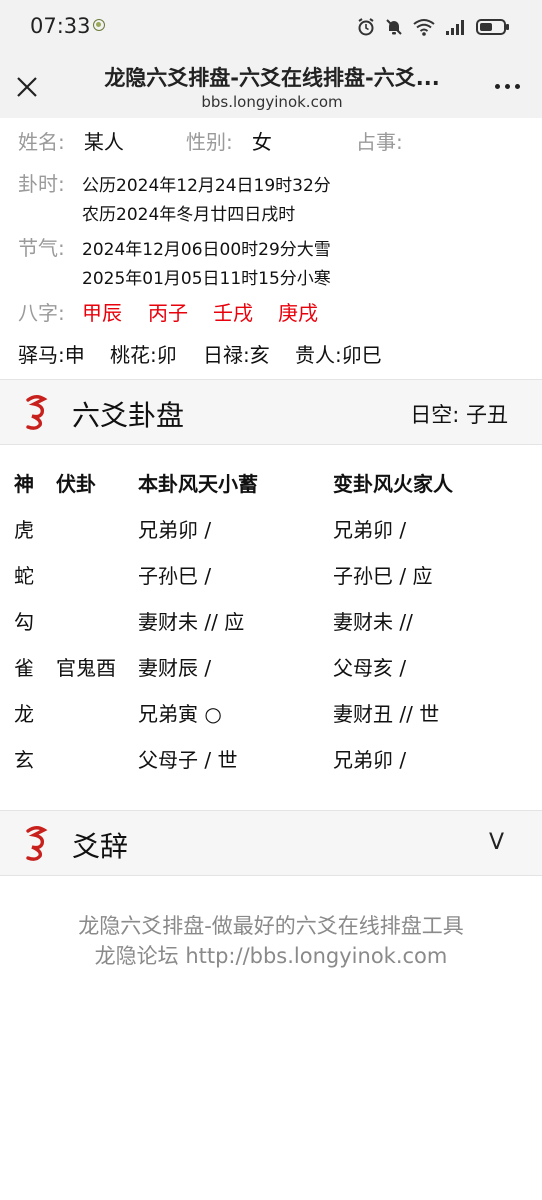 This screenshot has height=1200, width=542. What do you see at coordinates (298, 313) in the screenshot?
I see `bazi-hour: 庚戌` at bounding box center [298, 313].